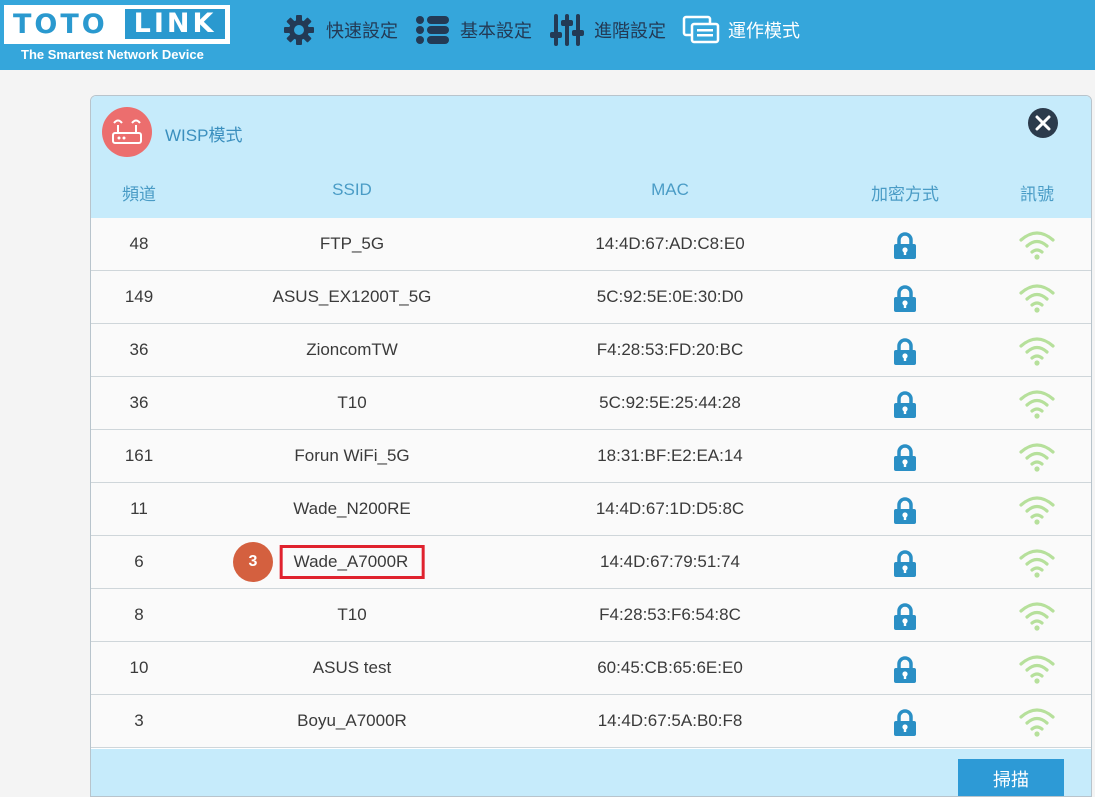 The image size is (1095, 797). What do you see at coordinates (139, 667) in the screenshot?
I see `channel-cell: 10` at bounding box center [139, 667].